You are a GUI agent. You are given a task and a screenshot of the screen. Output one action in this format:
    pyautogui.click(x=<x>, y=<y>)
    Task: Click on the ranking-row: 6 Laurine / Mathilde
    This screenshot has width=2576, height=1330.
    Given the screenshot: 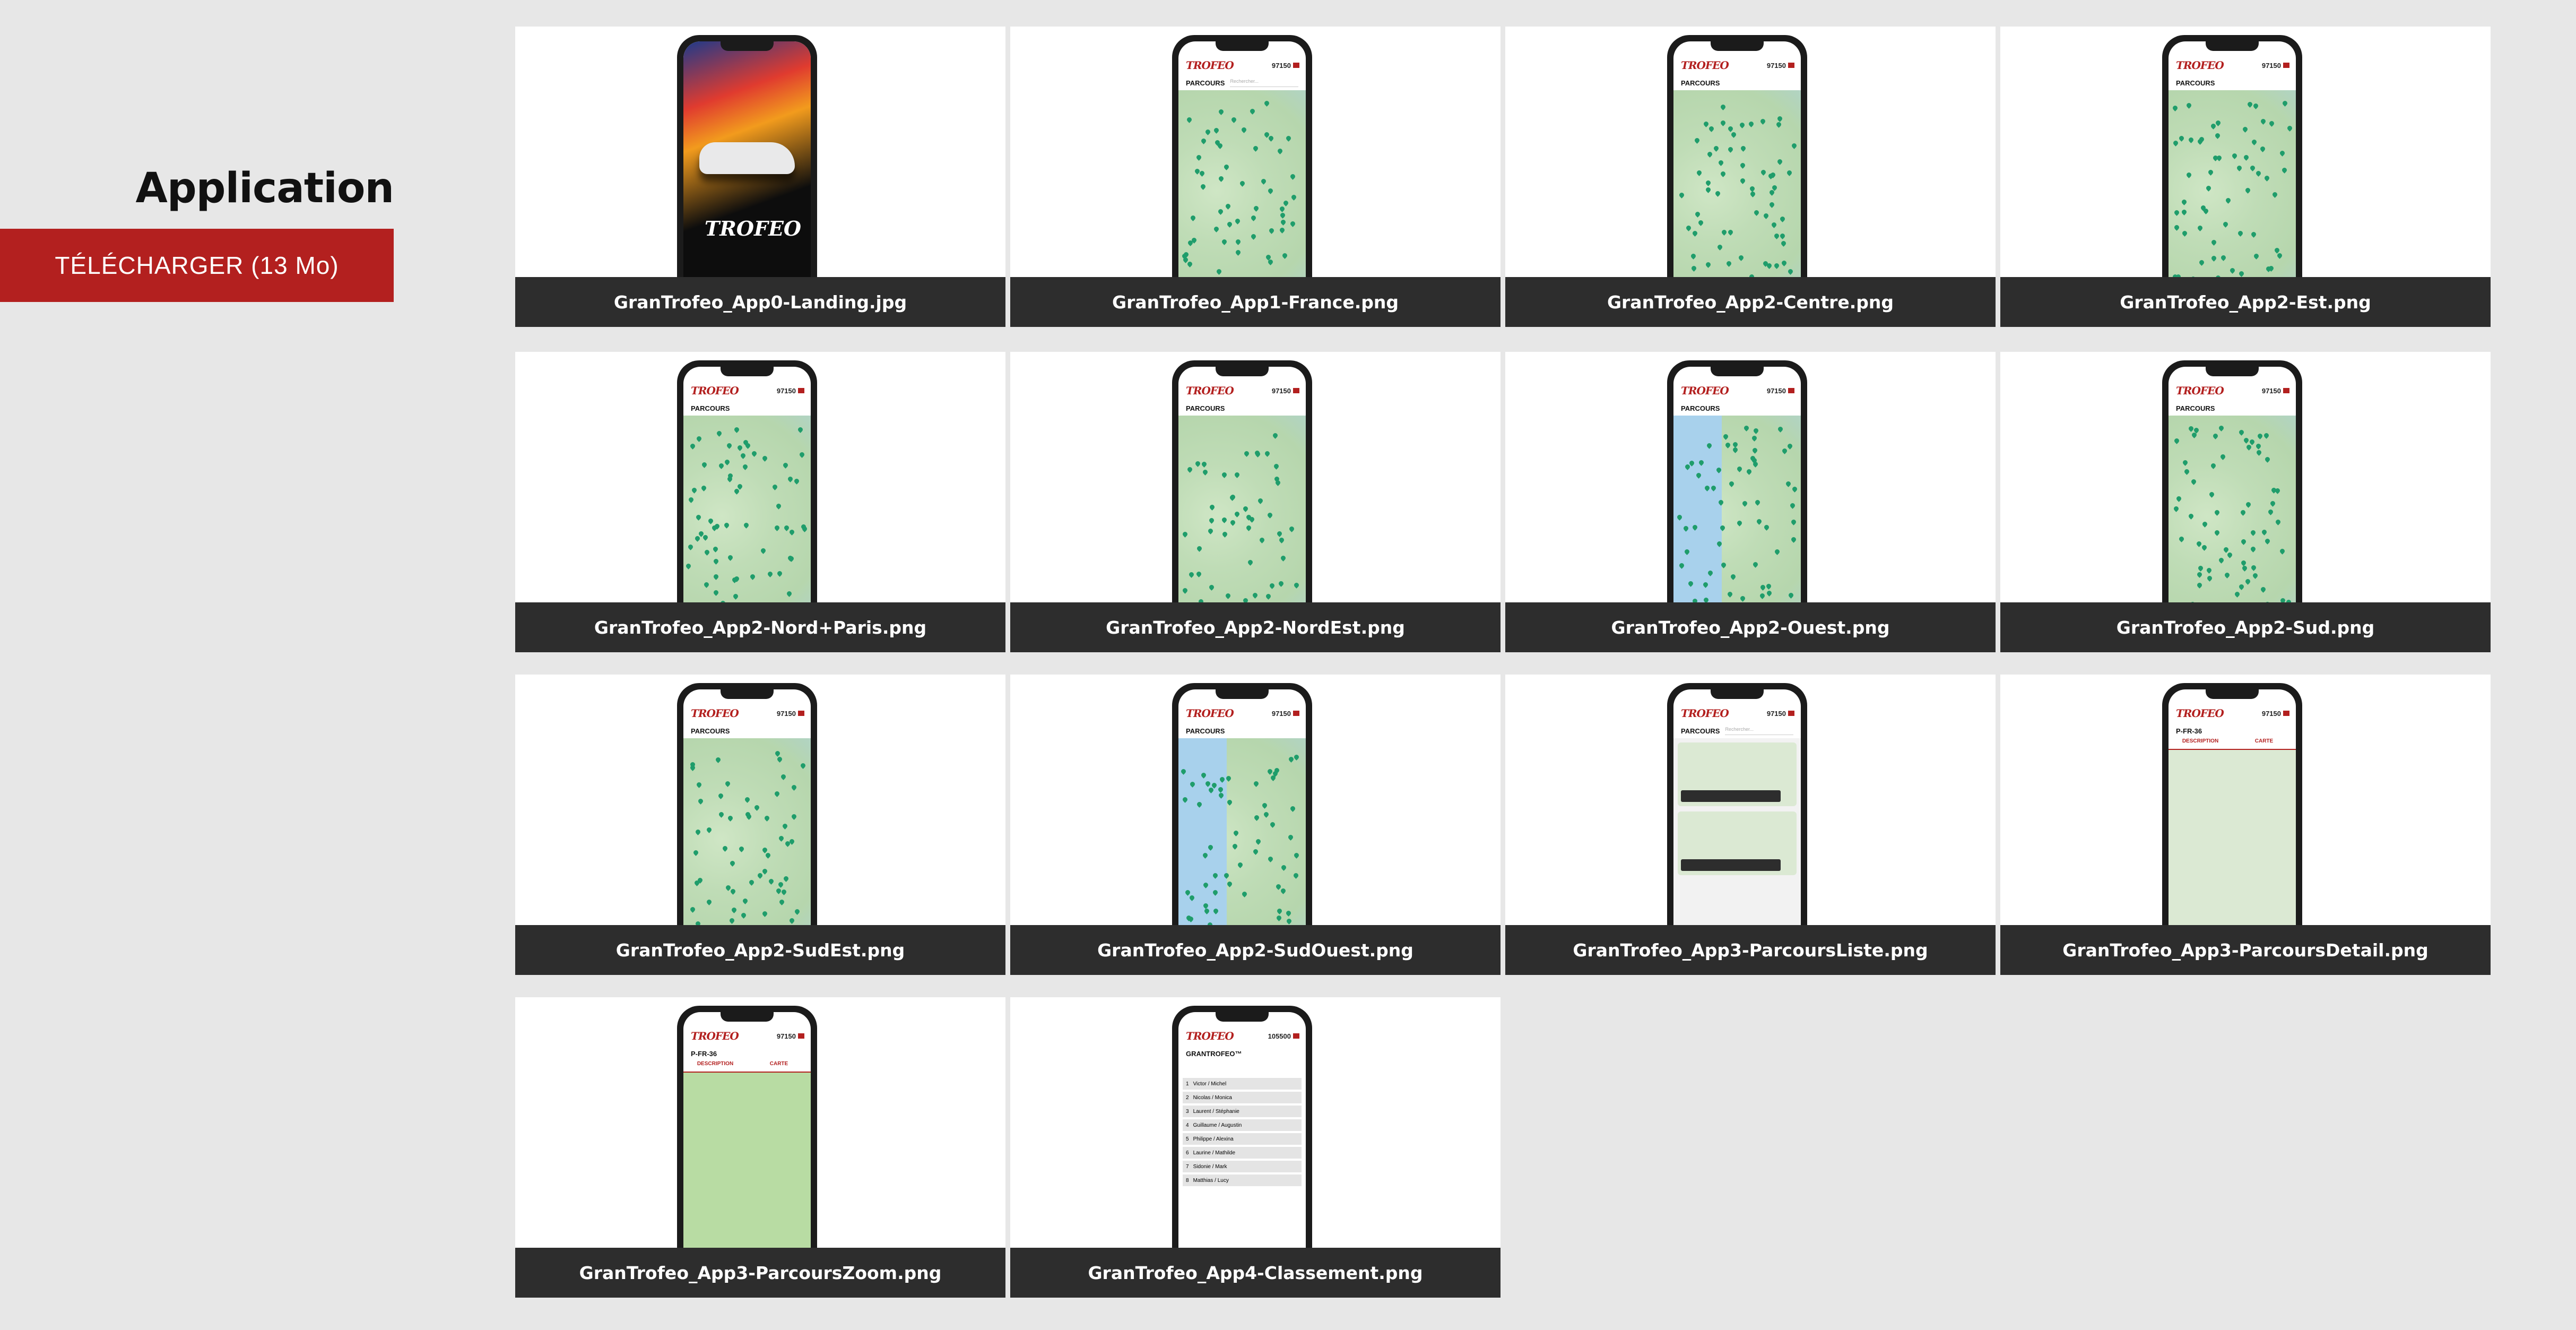 What is the action you would take?
    pyautogui.click(x=1242, y=1153)
    